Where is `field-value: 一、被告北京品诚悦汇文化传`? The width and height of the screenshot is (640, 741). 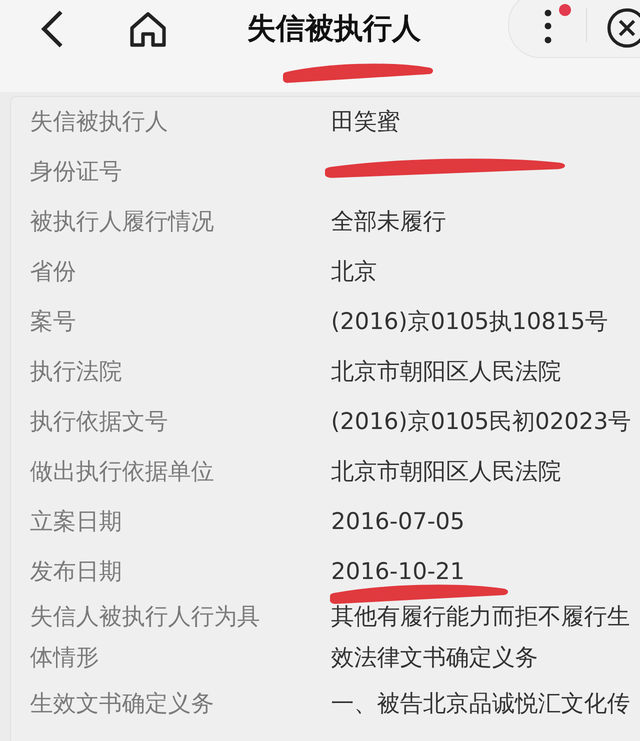 field-value: 一、被告北京品诚悦汇文化传 is located at coordinates (480, 704).